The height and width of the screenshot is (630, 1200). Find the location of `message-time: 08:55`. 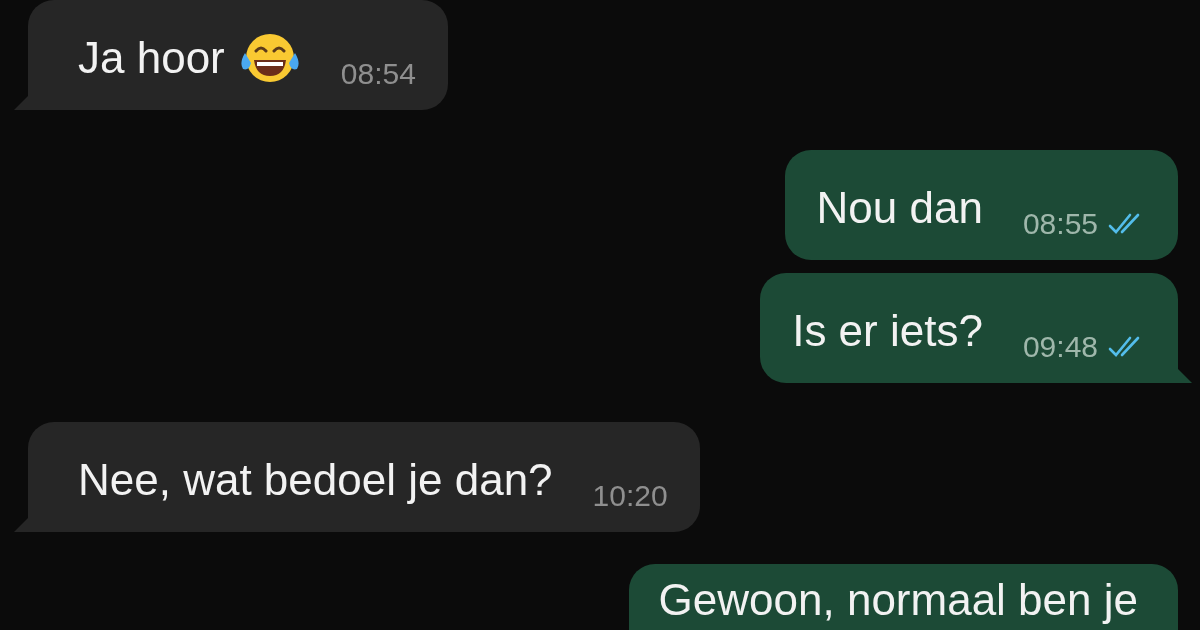

message-time: 08:55 is located at coordinates (1060, 224).